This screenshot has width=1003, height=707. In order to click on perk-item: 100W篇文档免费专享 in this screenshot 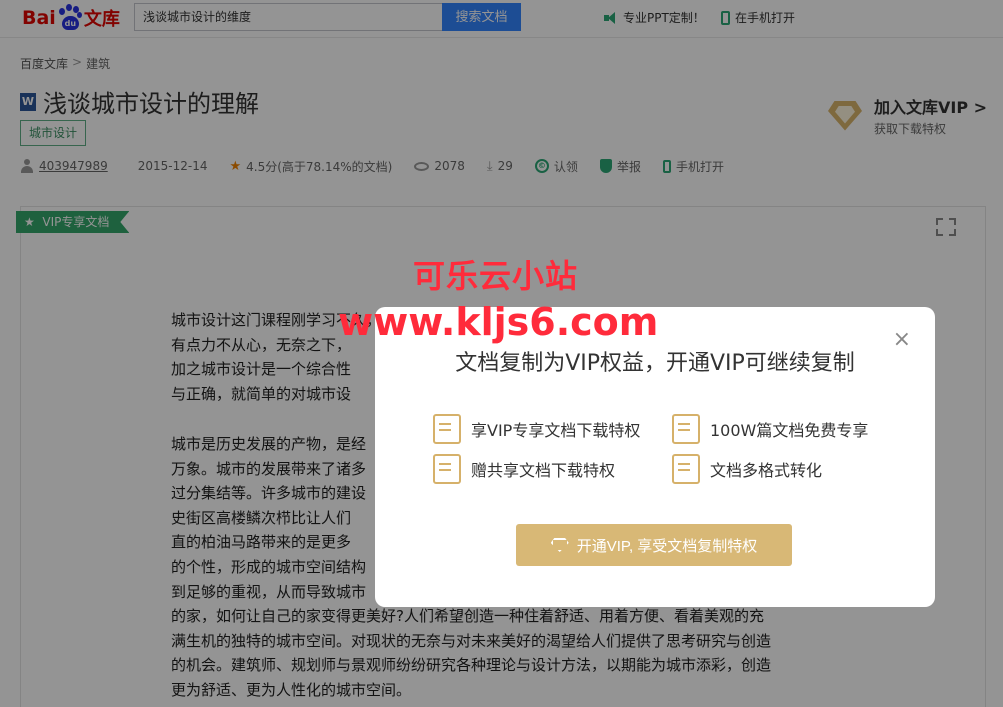, I will do `click(770, 429)`.